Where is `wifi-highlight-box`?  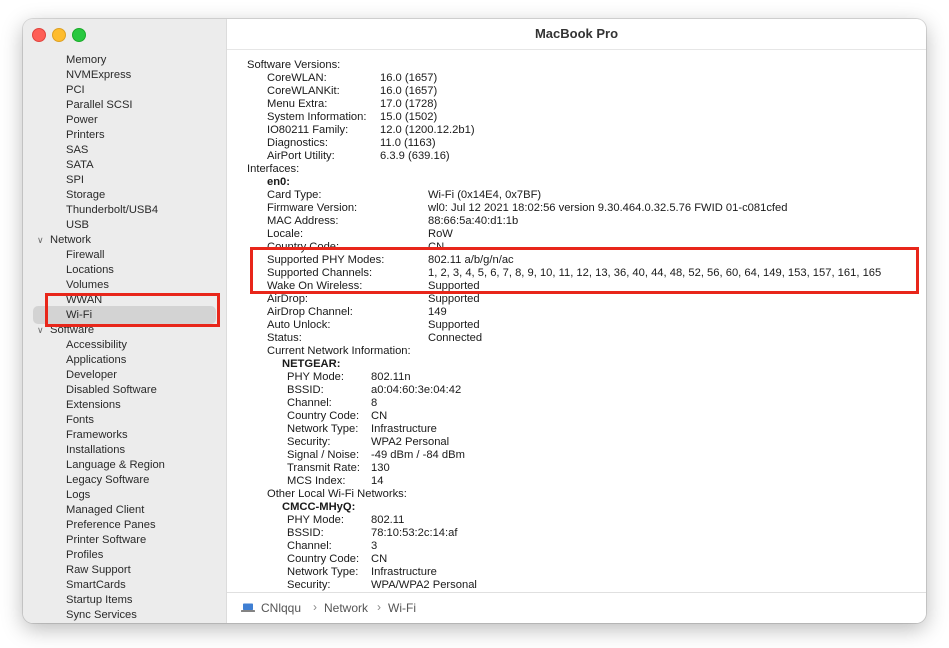 wifi-highlight-box is located at coordinates (132, 310).